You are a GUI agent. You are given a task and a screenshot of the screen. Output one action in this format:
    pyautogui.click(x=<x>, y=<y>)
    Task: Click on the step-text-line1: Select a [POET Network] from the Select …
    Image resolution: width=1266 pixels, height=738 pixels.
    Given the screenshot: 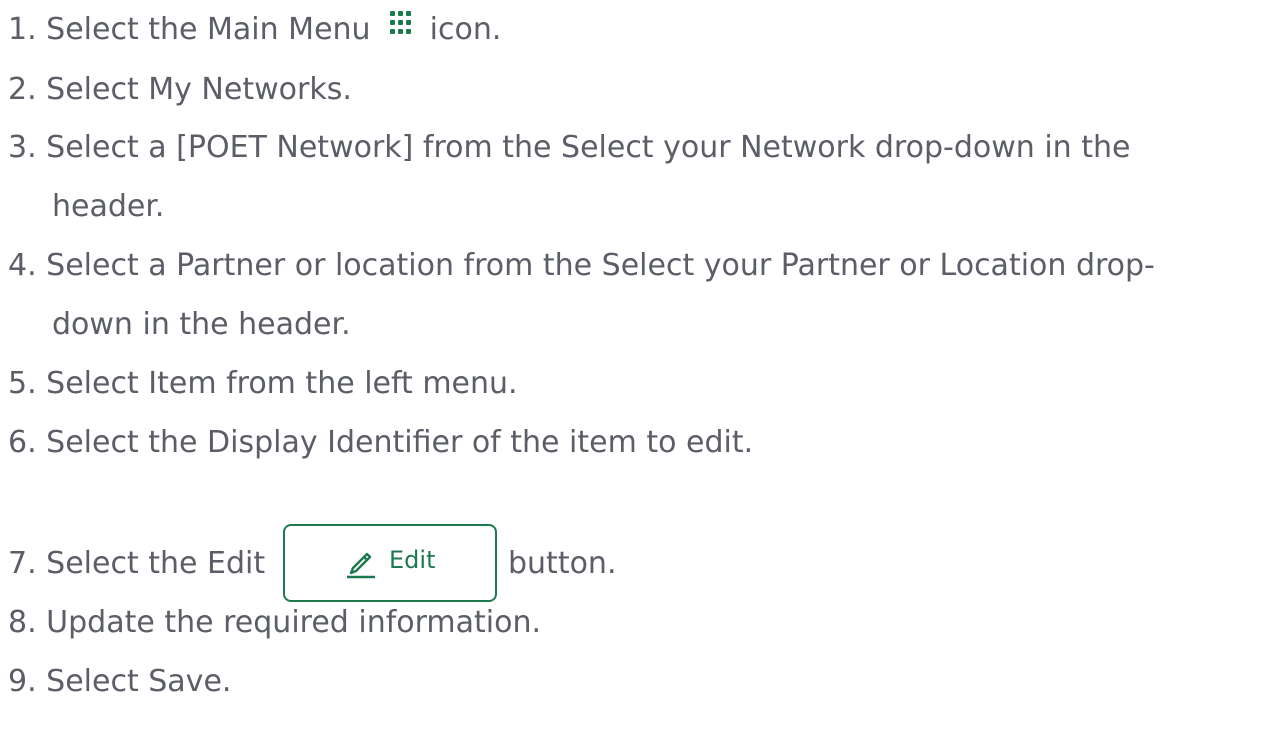 What is the action you would take?
    pyautogui.click(x=588, y=147)
    